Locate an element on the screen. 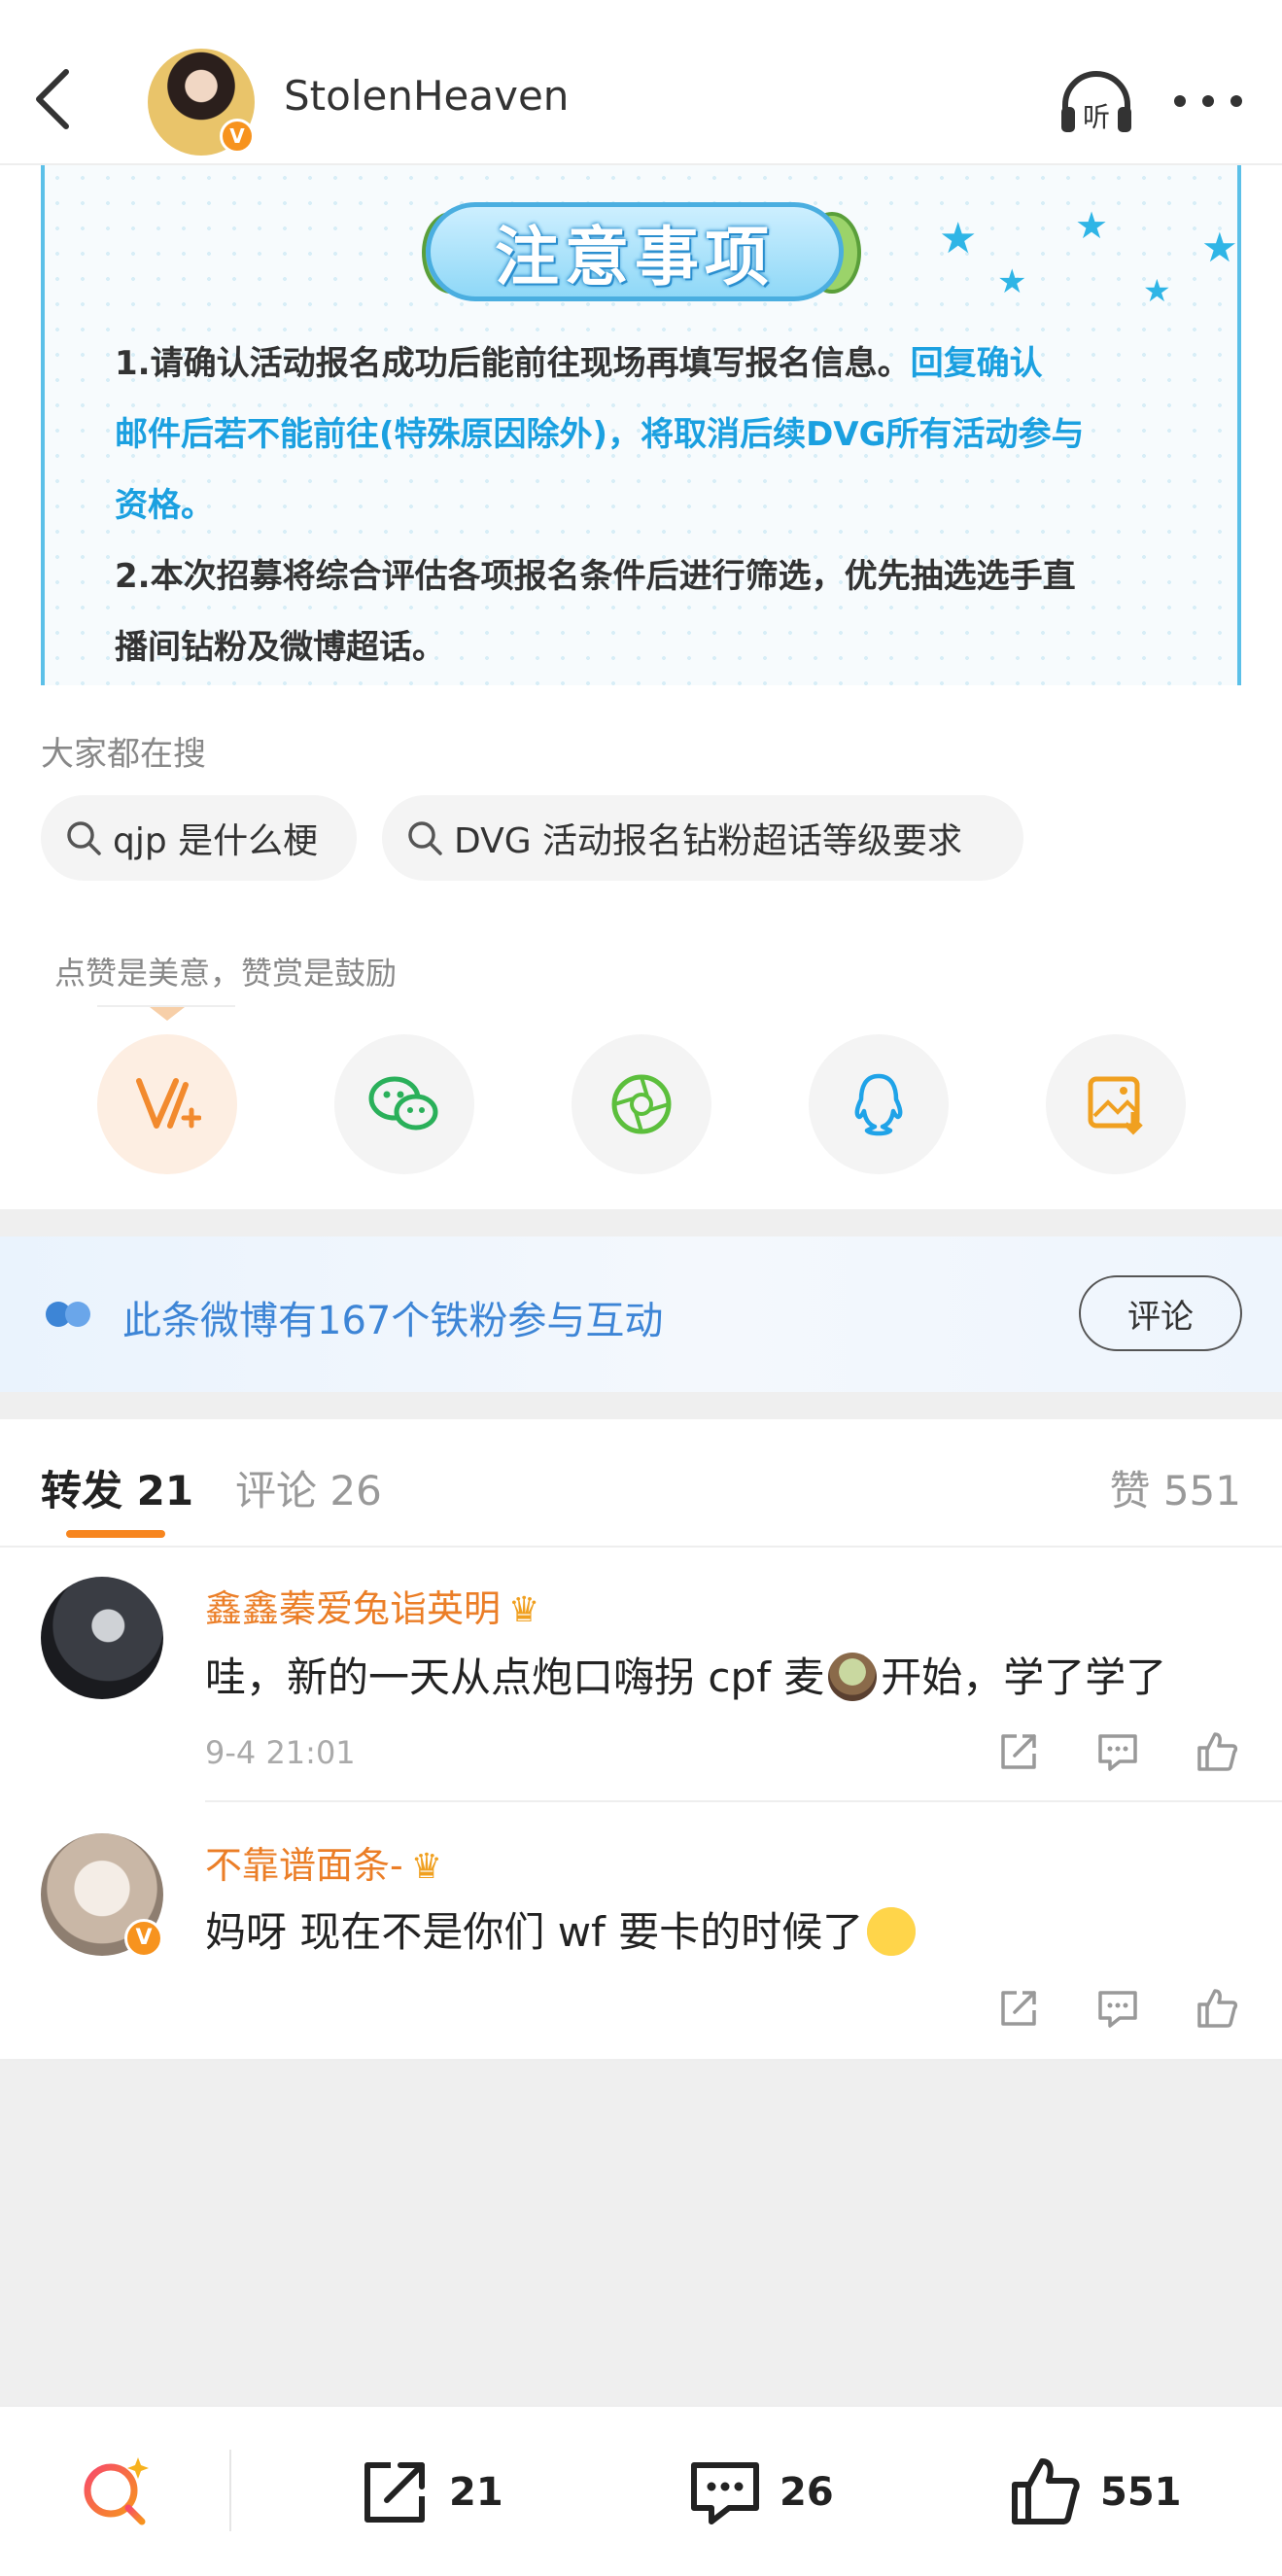 This screenshot has width=1282, height=2576. tab-repost: 转发 21 is located at coordinates (117, 1487).